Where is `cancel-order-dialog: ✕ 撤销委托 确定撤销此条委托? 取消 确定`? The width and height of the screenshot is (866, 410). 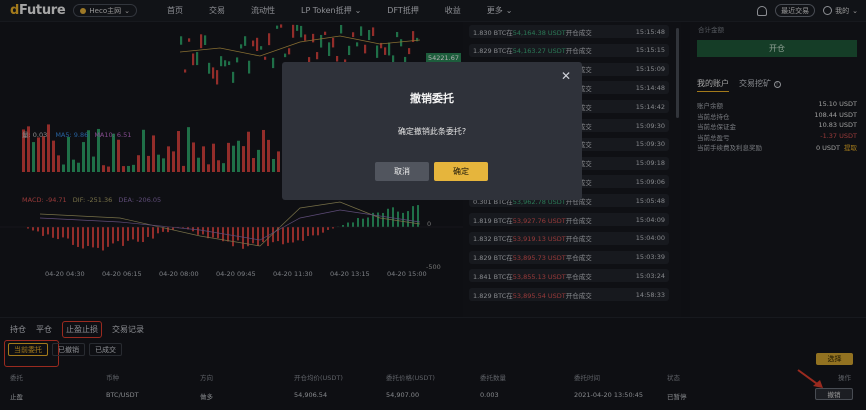 cancel-order-dialog: ✕ 撤销委托 确定撤销此条委托? 取消 确定 is located at coordinates (432, 131).